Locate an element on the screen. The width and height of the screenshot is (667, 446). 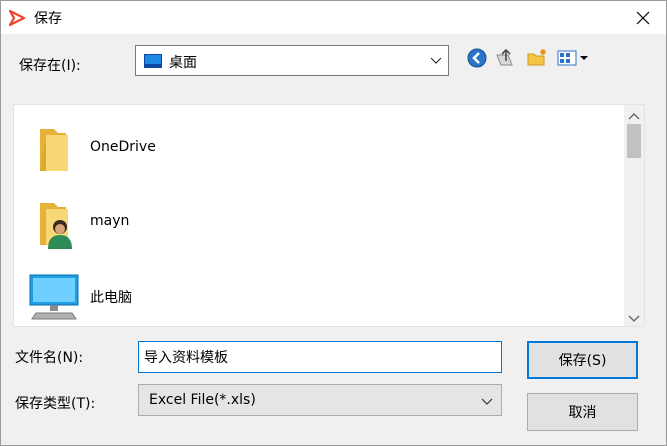
up-folder-button is located at coordinates (505, 58).